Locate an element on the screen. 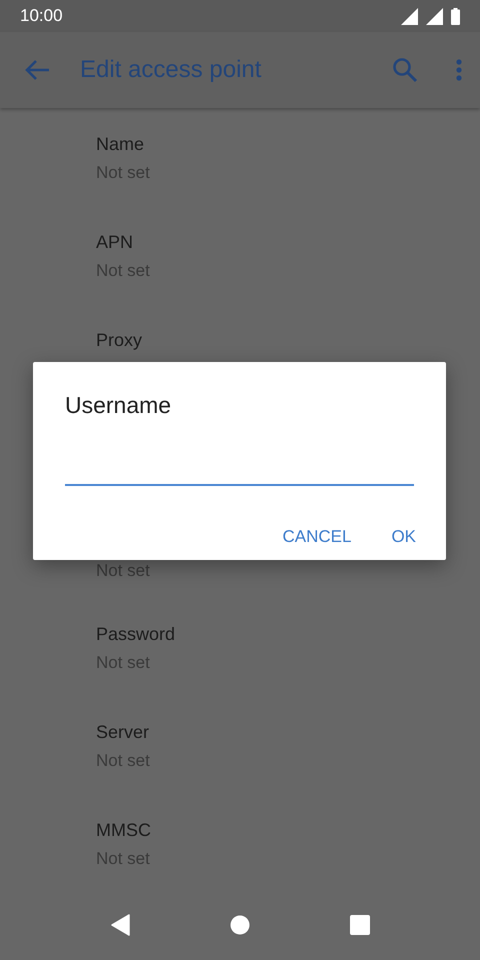 Image resolution: width=480 pixels, height=960 pixels. setting-title: MMSC is located at coordinates (123, 830).